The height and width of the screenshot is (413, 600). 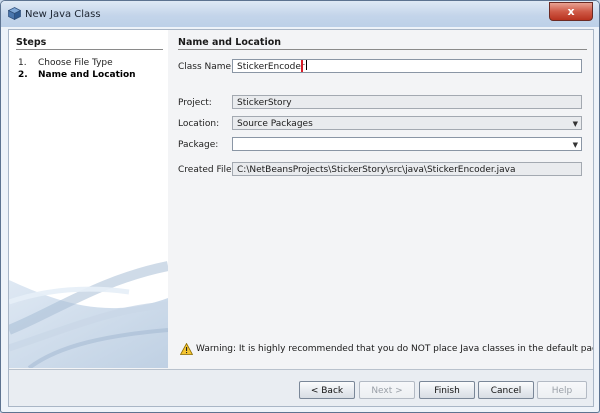 I want to click on help-button: Help, so click(x=562, y=390).